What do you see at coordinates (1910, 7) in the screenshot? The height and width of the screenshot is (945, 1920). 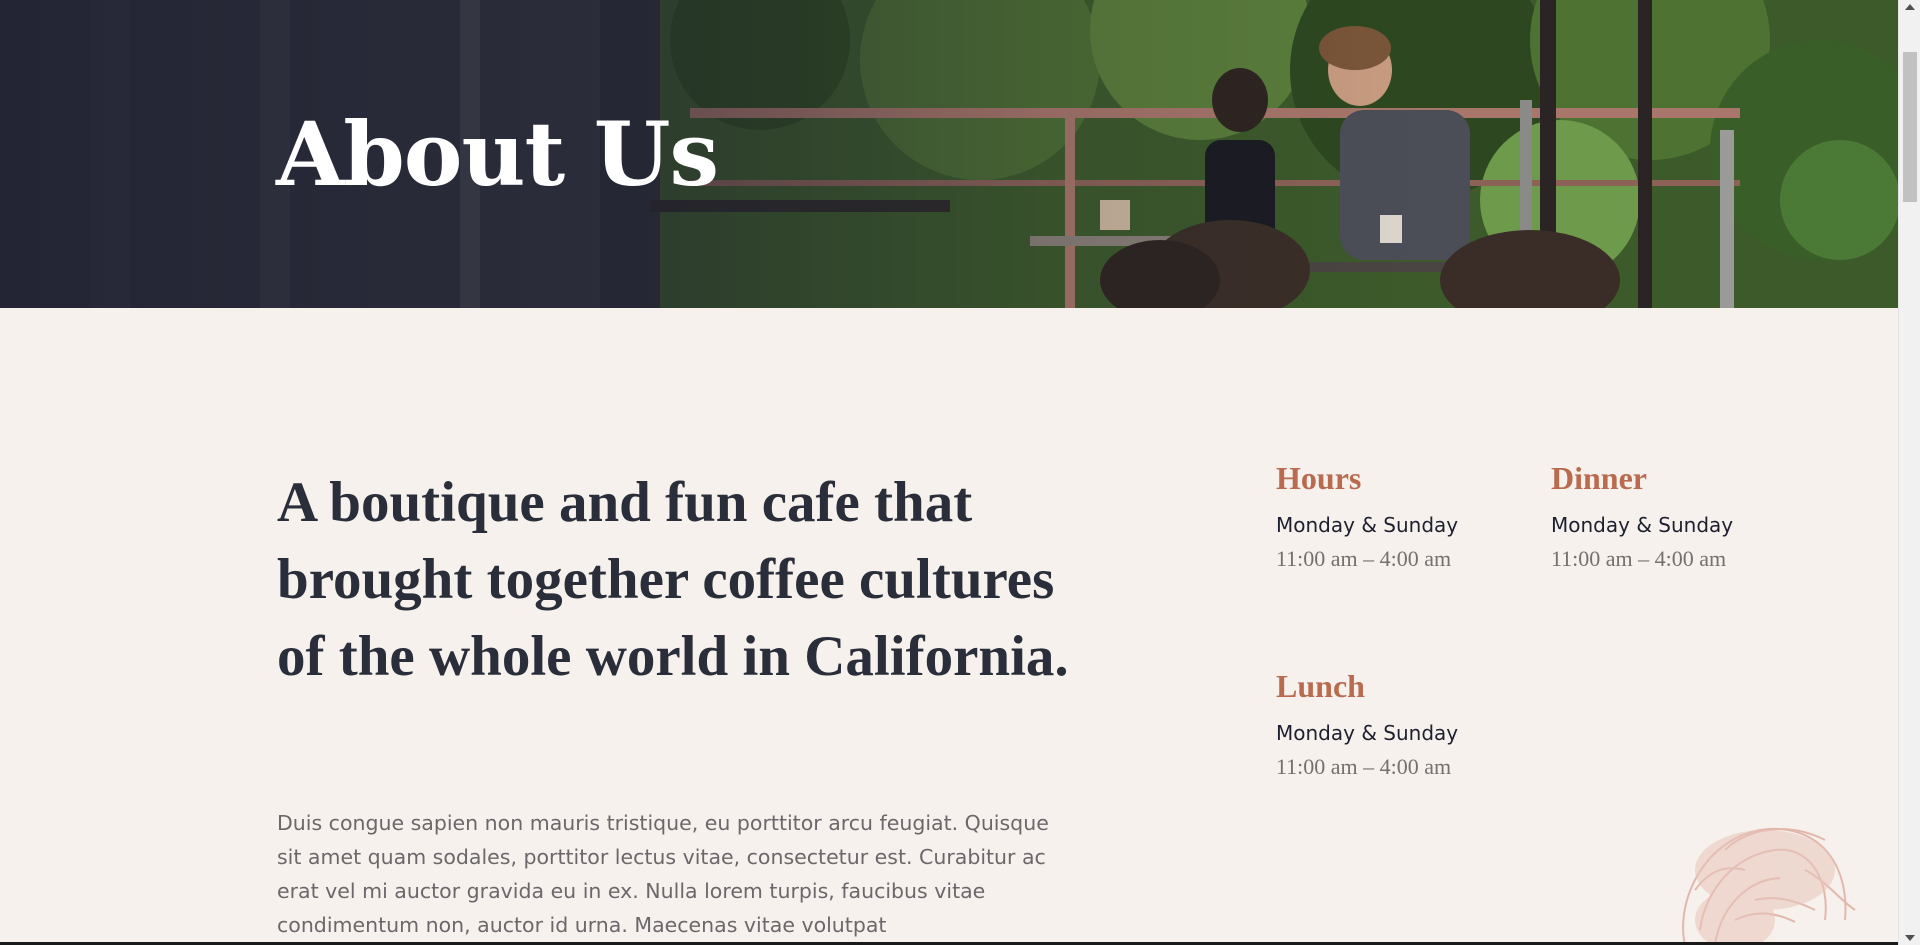 I see `scroll-up-icon` at bounding box center [1910, 7].